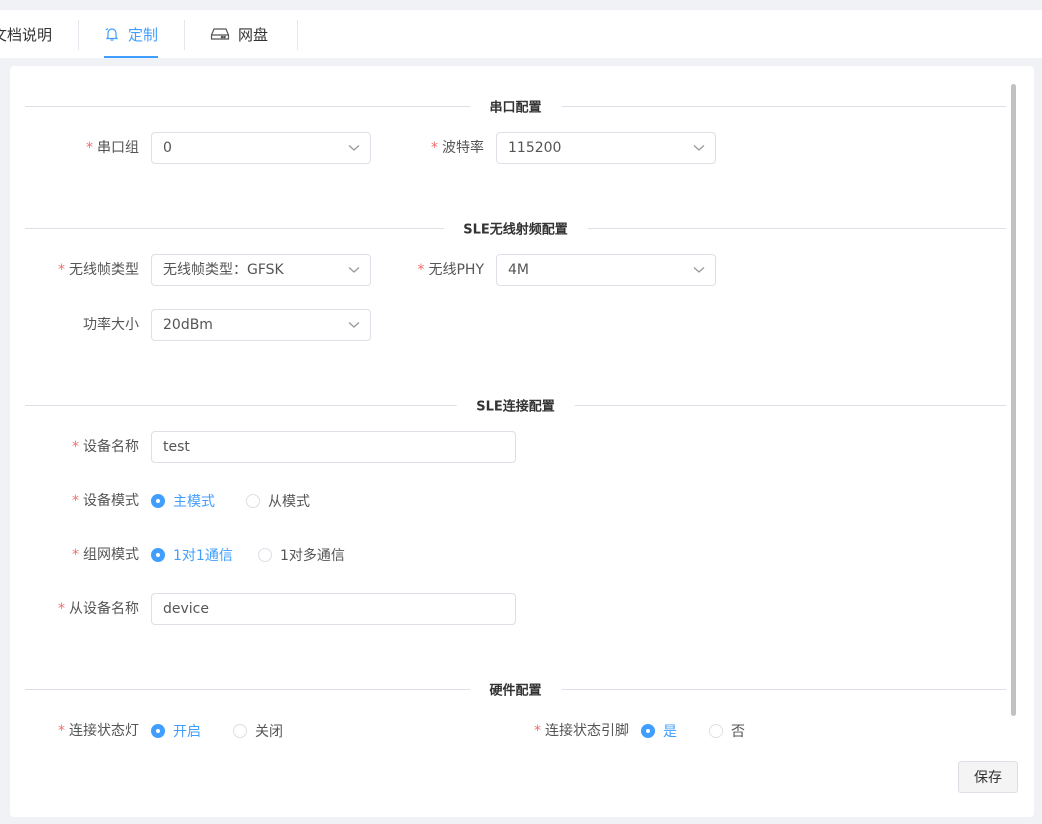 This screenshot has height=824, width=1042. Describe the element at coordinates (261, 148) in the screenshot. I see `serial-group-select: 0` at that location.